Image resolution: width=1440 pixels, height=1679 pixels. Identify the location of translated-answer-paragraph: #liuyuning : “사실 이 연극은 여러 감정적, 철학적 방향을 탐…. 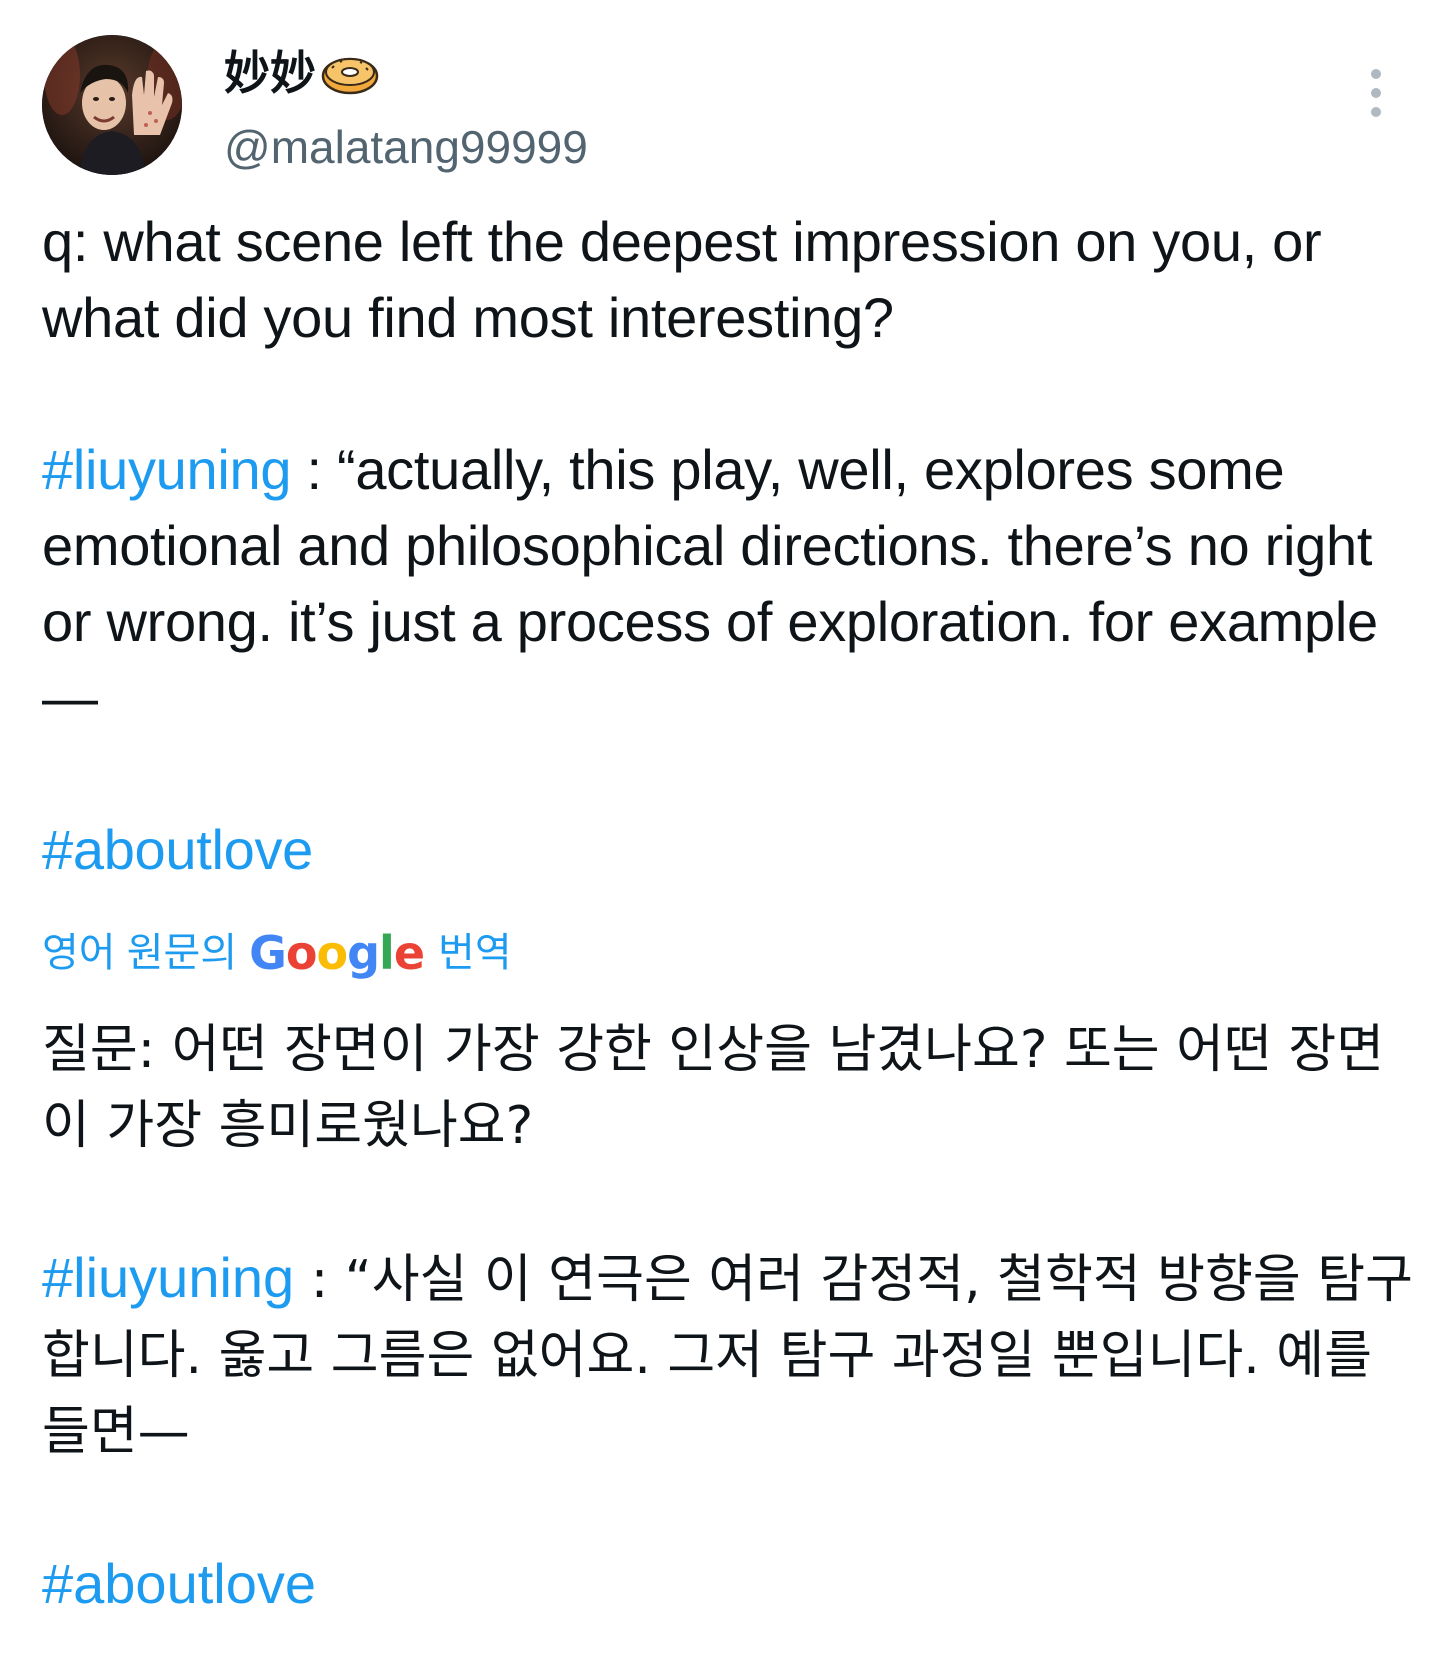
(732, 1355).